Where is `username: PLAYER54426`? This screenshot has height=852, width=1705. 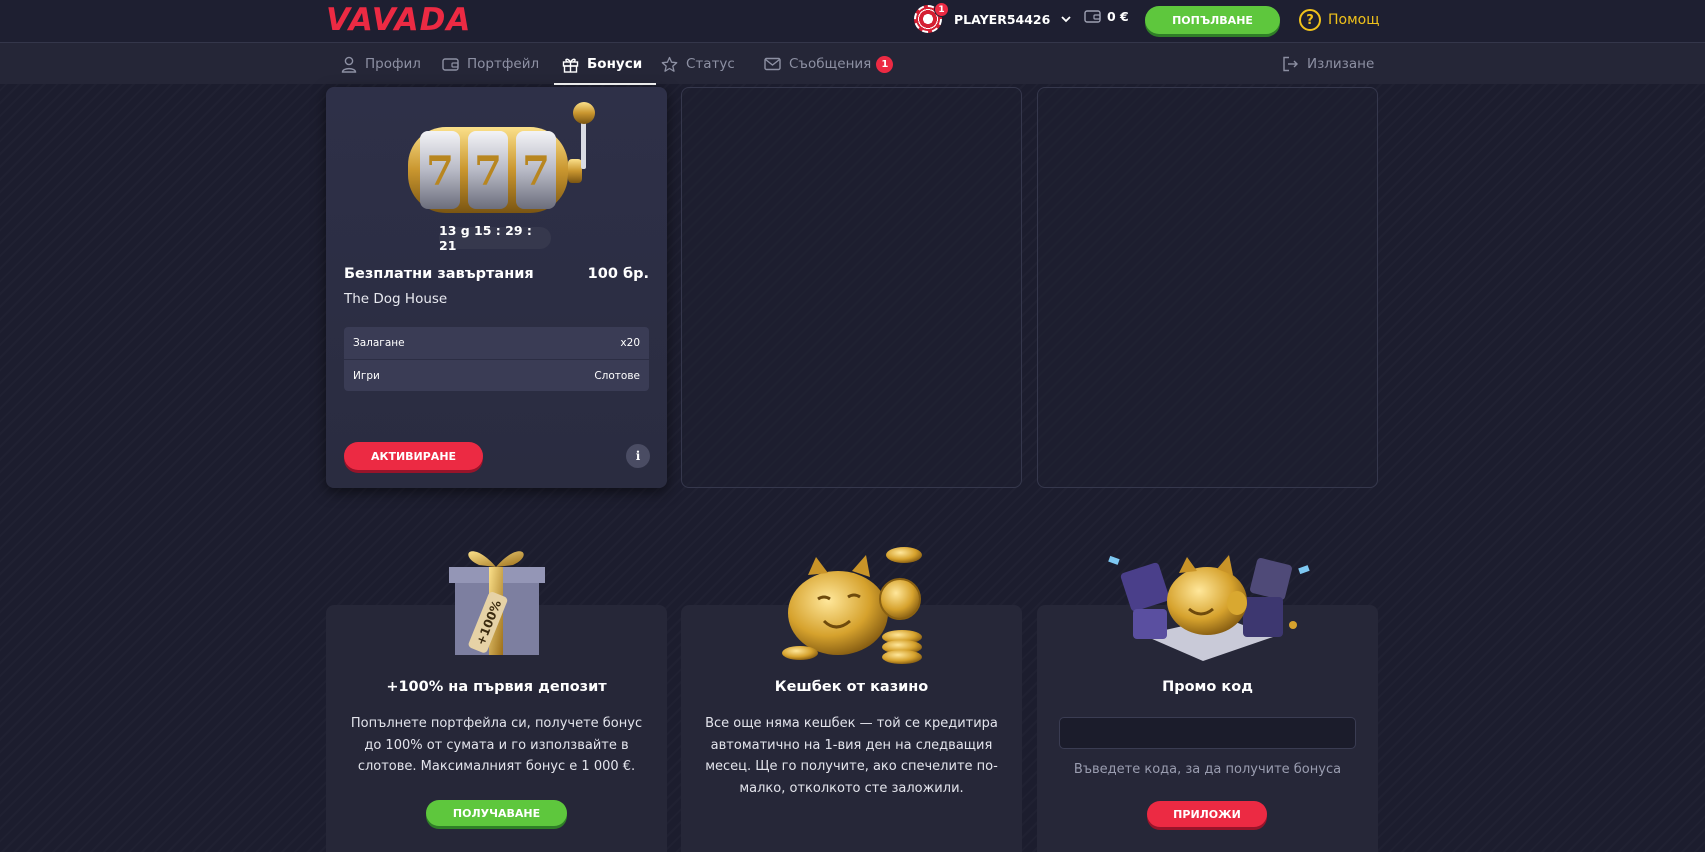 username: PLAYER54426 is located at coordinates (1002, 19).